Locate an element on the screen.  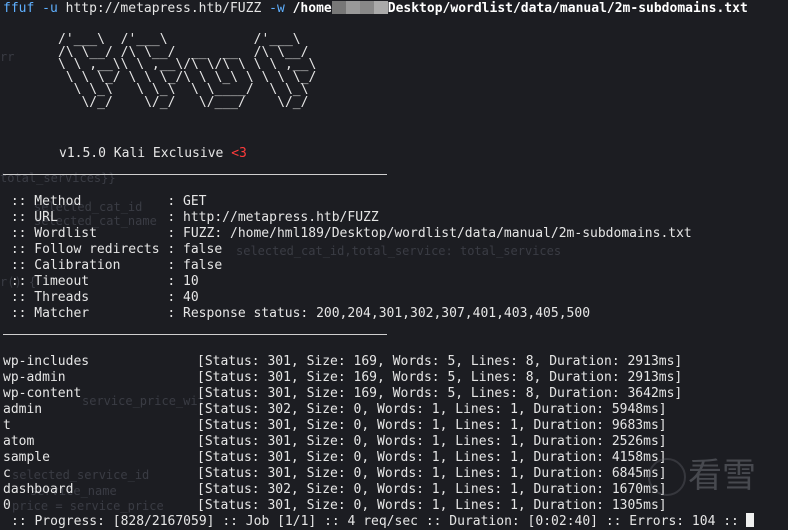
result-word: wp-includes is located at coordinates (46, 361).